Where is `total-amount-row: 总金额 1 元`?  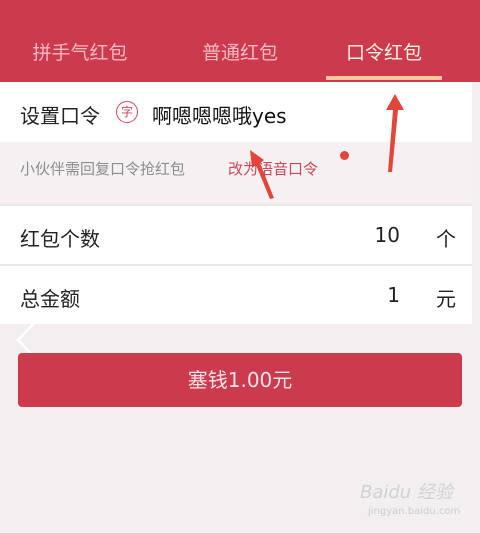 total-amount-row: 总金额 1 元 is located at coordinates (236, 295).